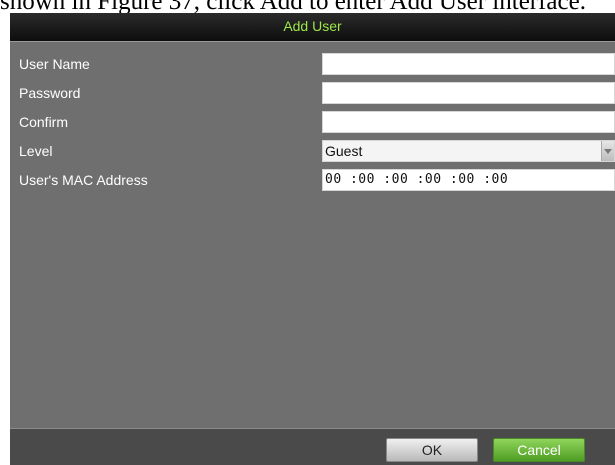  Describe the element at coordinates (54, 64) in the screenshot. I see `user-name-label: User Name` at that location.